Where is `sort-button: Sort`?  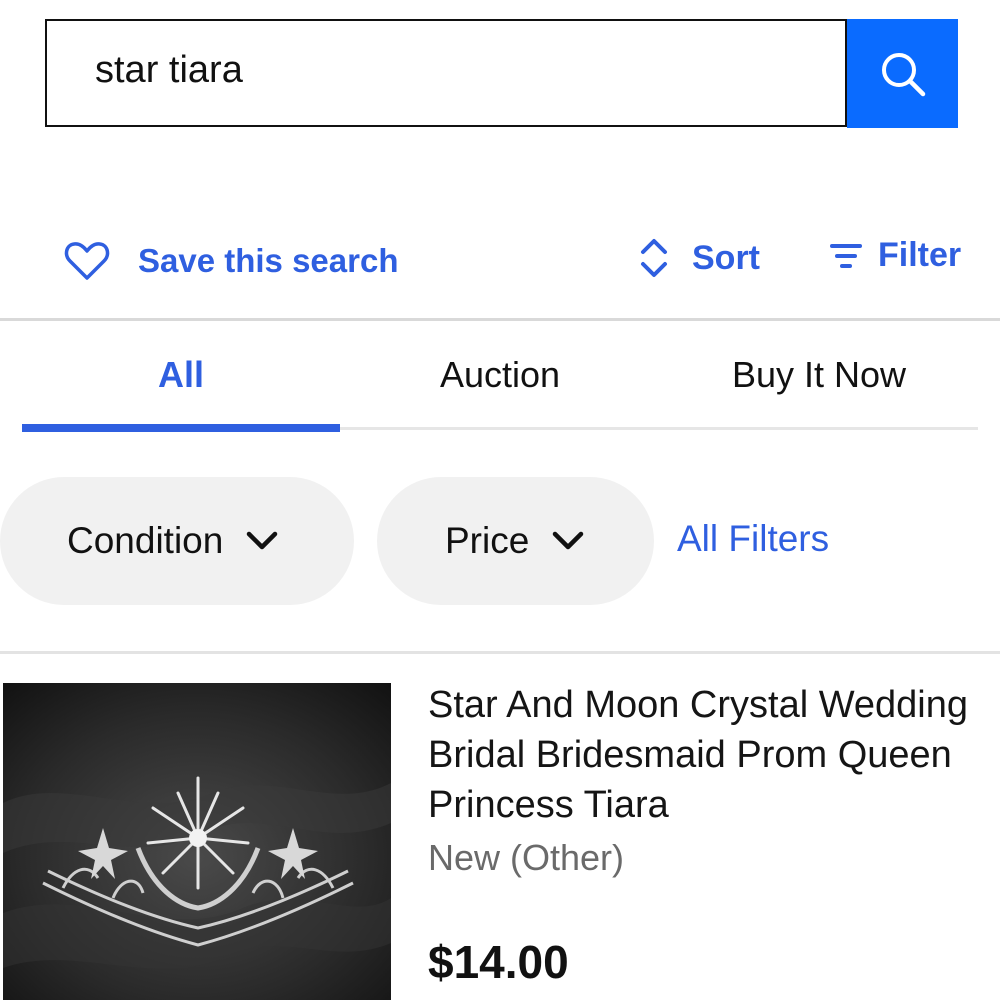 sort-button: Sort is located at coordinates (698, 258).